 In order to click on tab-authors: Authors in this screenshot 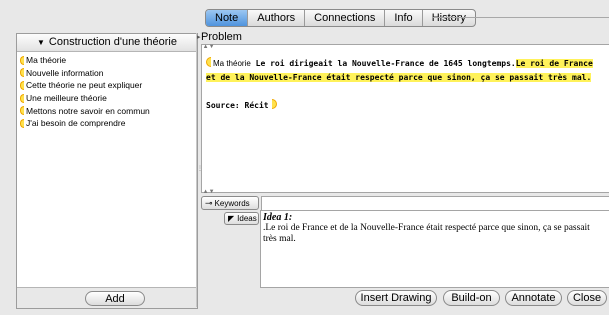, I will do `click(277, 18)`.